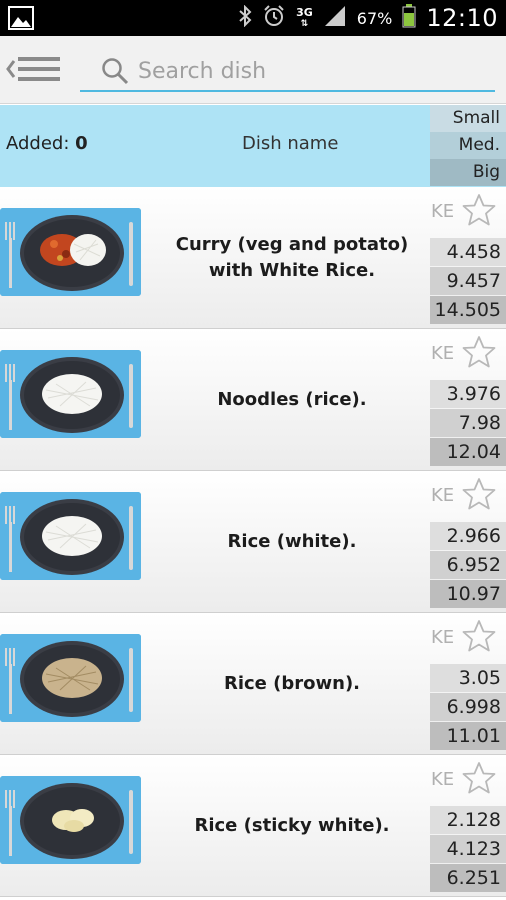  I want to click on network-type-label: 3G, so click(304, 12).